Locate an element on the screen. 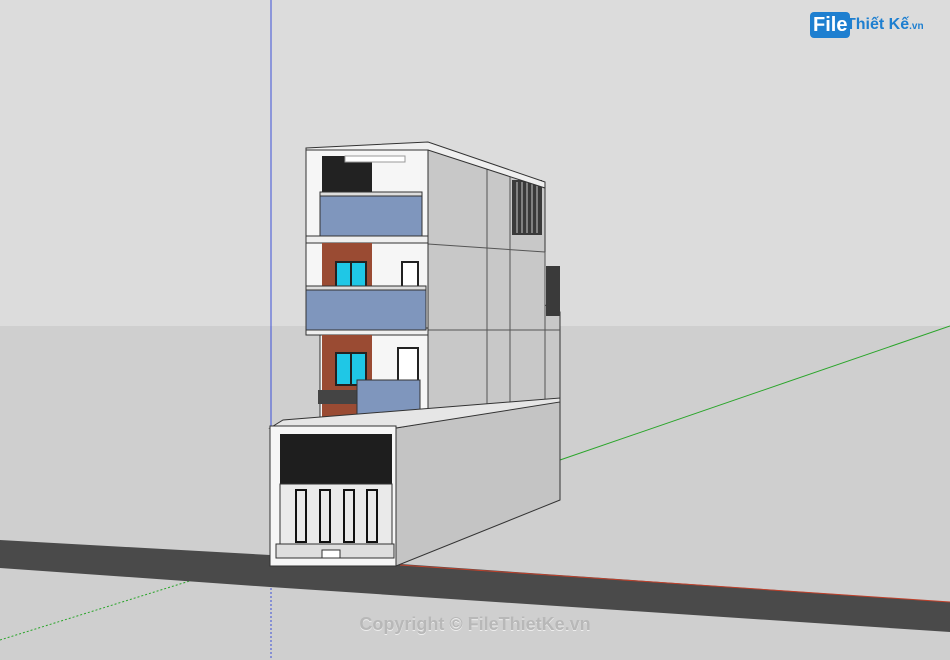  filethietke-logo: File Thiết Kế.vn is located at coordinates (870, 27).